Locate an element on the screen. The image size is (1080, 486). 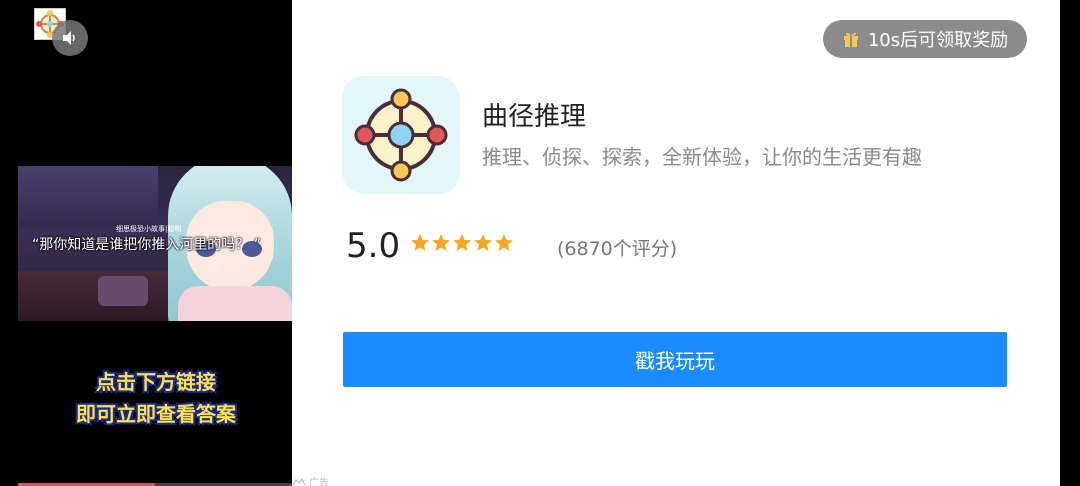
video-scene-window is located at coordinates (88, 196).